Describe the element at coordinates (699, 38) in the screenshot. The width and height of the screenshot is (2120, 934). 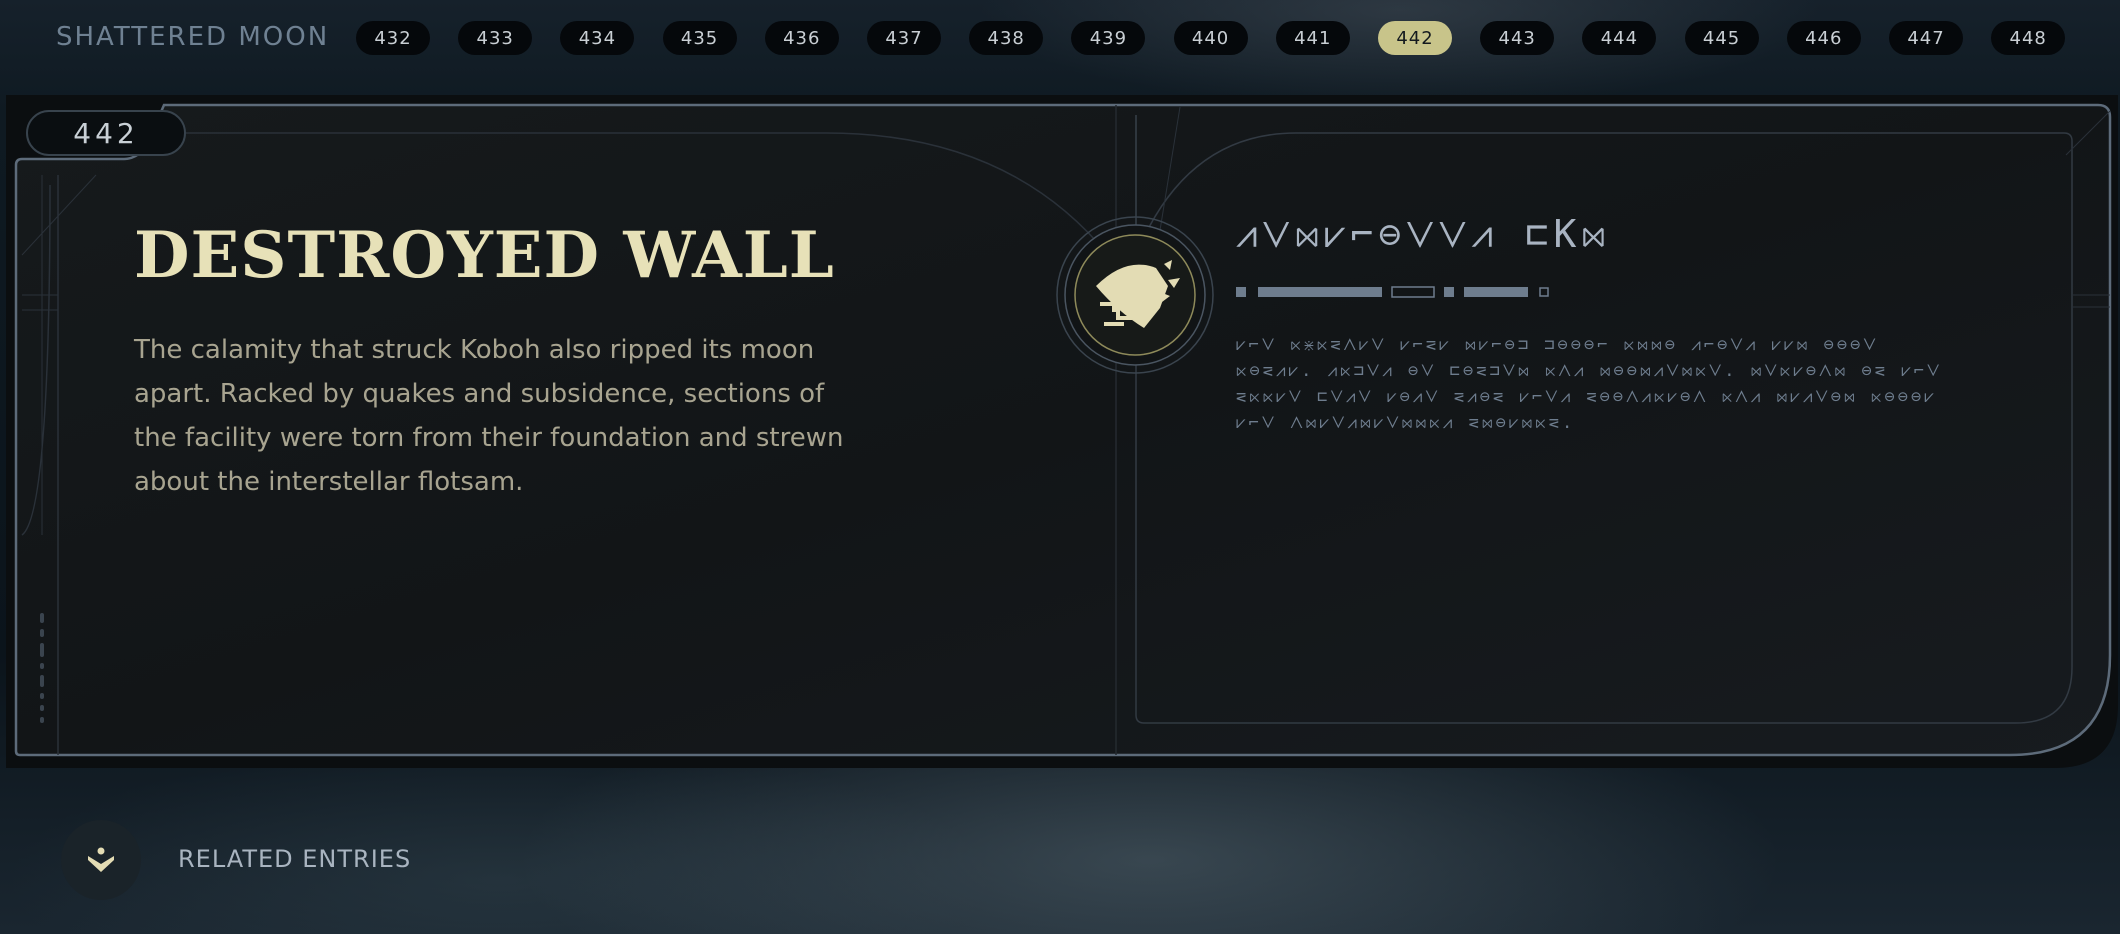
I see `page-pill-435: 435` at that location.